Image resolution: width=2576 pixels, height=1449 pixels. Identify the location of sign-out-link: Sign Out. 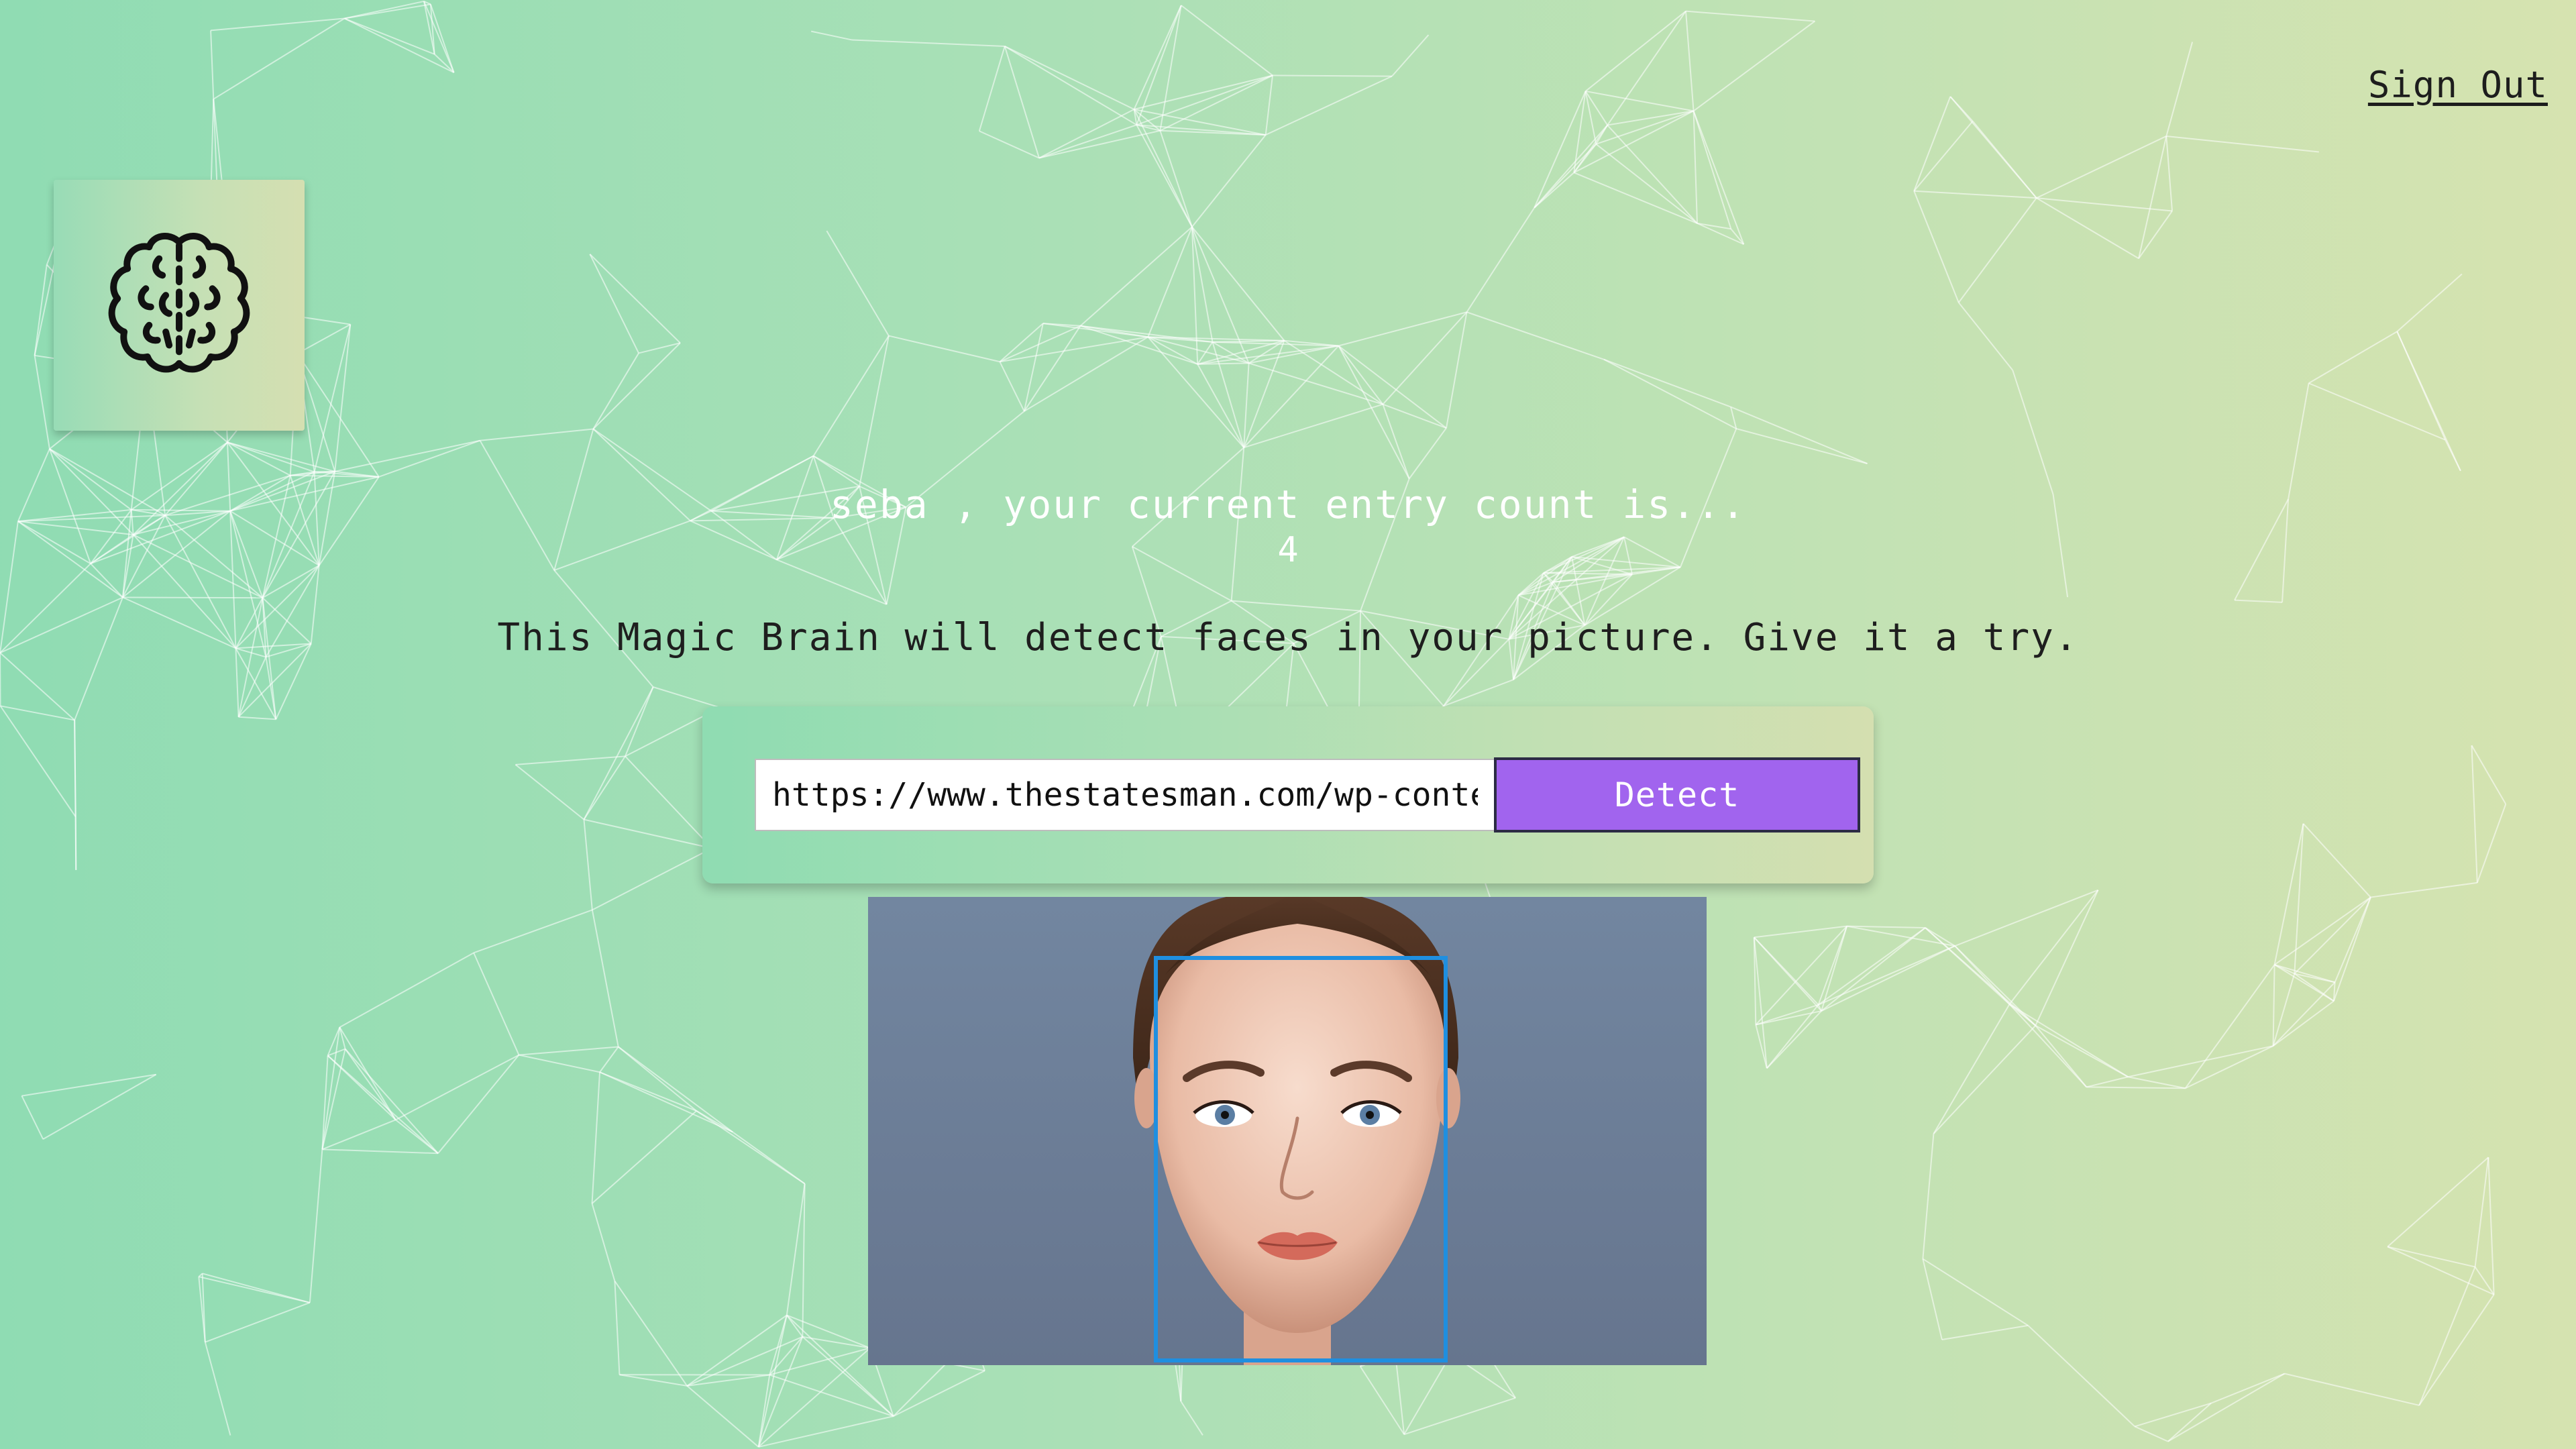
(2458, 85).